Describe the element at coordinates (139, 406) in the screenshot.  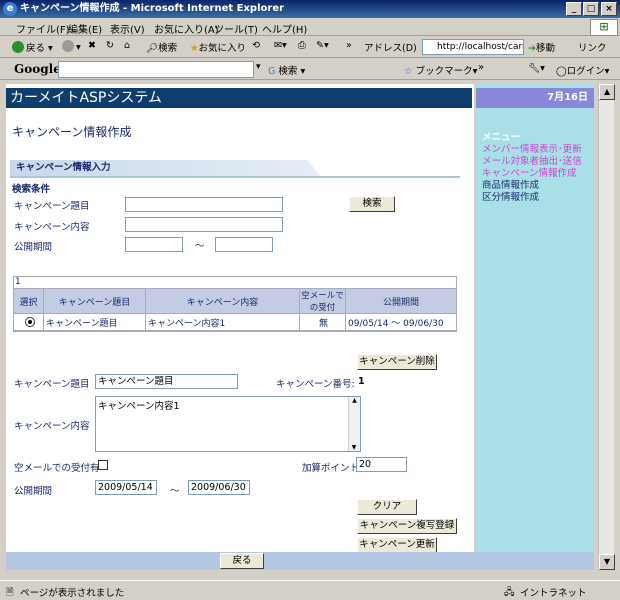
I see `detail-content-value: キャンペーン内容1` at that location.